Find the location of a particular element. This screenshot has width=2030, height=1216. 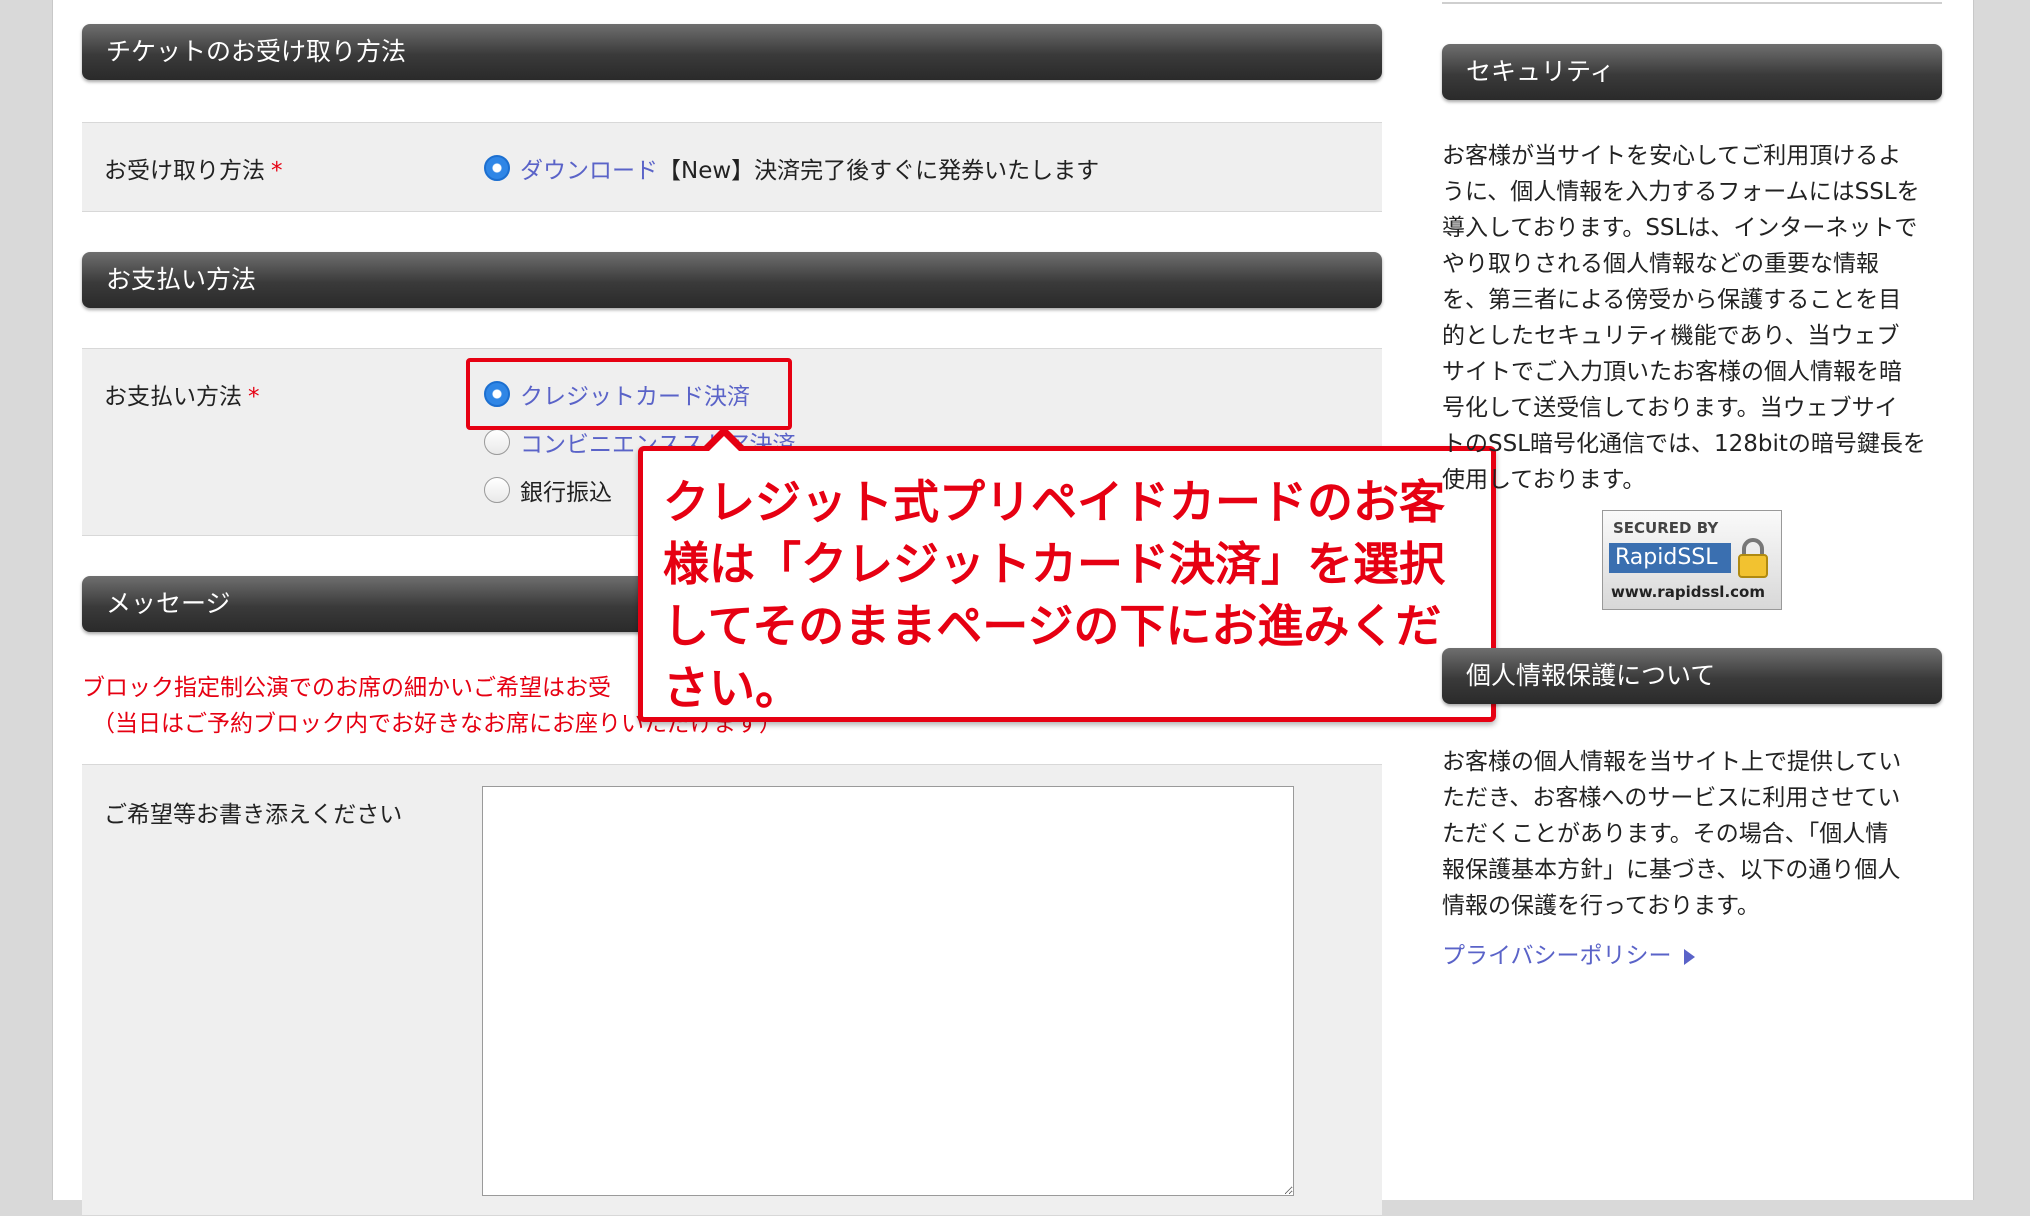

receive-option: ダウンロード【New】決済完了後すぐに発券いたします is located at coordinates (809, 168).